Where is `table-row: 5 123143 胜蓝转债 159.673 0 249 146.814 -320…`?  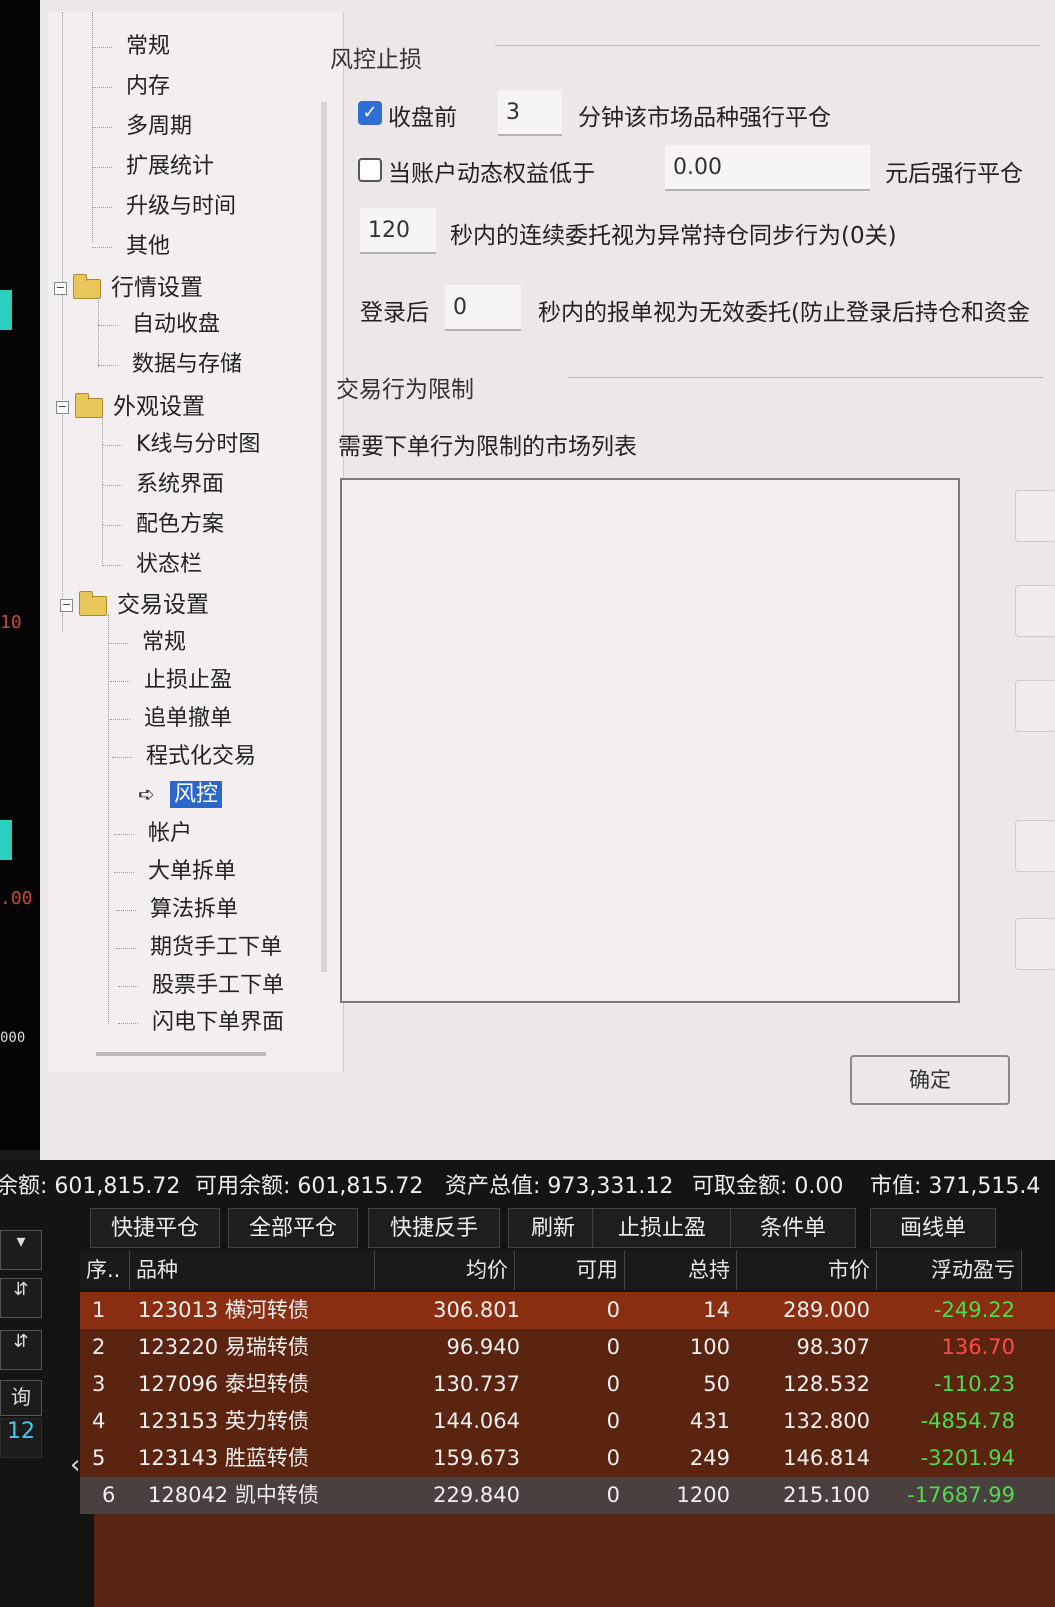 table-row: 5 123143 胜蓝转债 159.673 0 249 146.814 -320… is located at coordinates (567, 1458).